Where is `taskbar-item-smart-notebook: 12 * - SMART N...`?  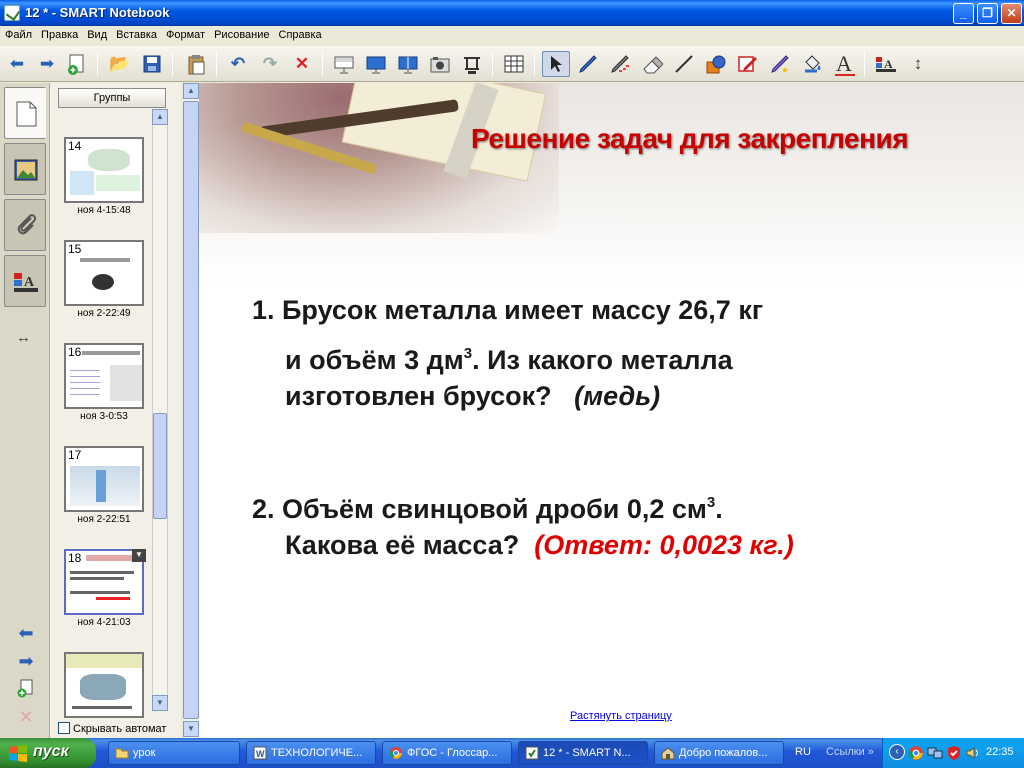
taskbar-item-smart-notebook: 12 * - SMART N... is located at coordinates (583, 753).